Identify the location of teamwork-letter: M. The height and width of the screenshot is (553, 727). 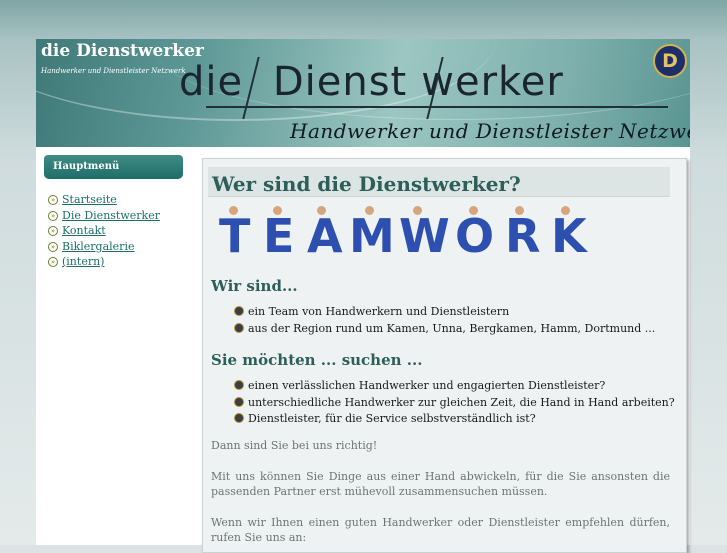
(372, 236).